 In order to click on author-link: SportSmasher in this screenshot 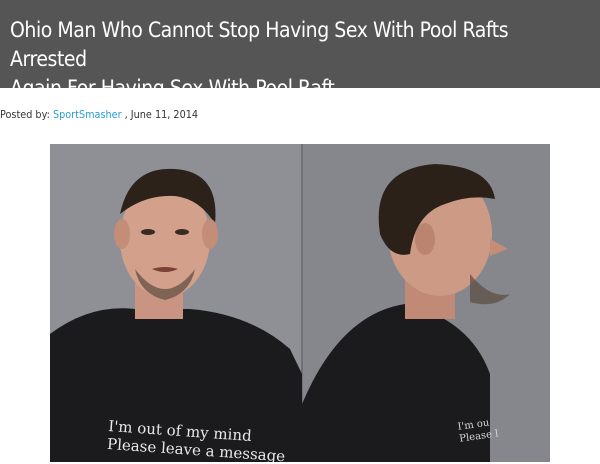, I will do `click(87, 114)`.